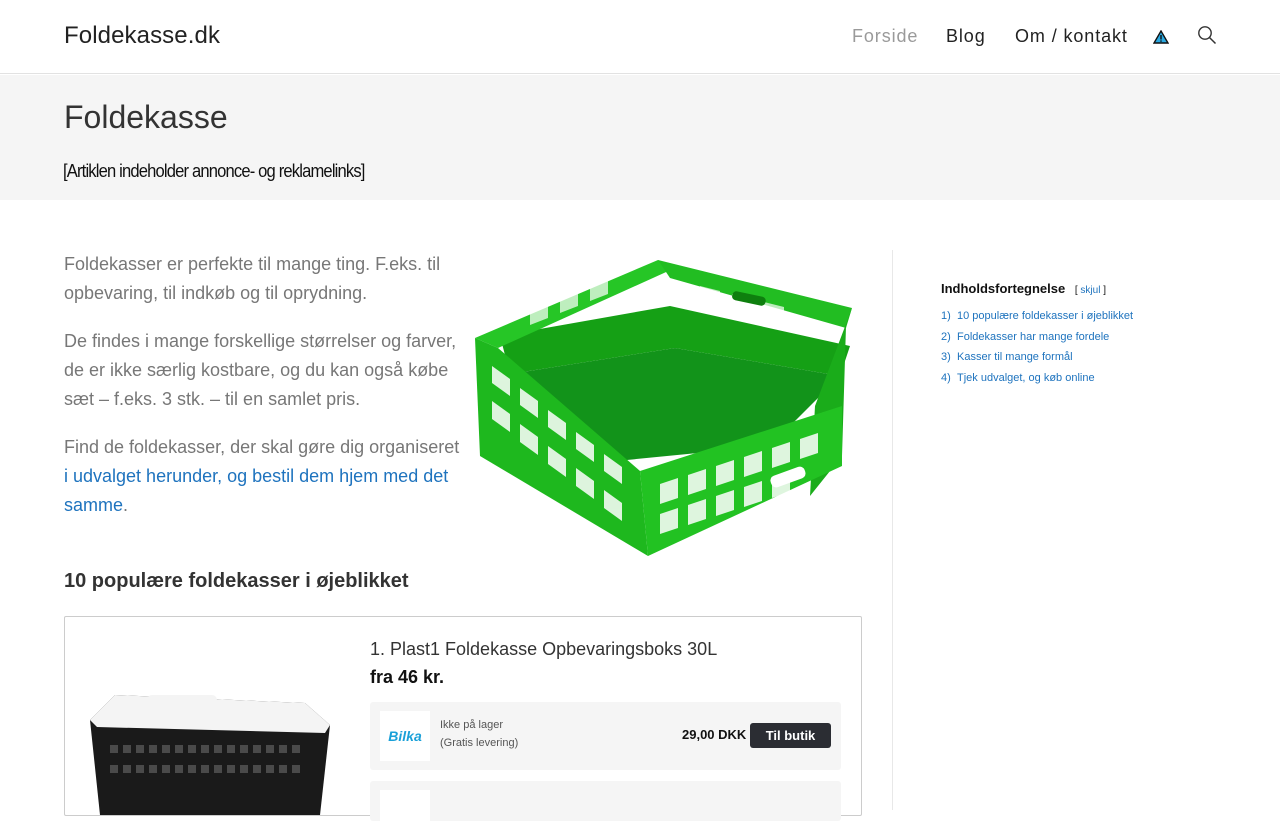 The height and width of the screenshot is (830, 1280). Describe the element at coordinates (714, 734) in the screenshot. I see `offer-price: 29,00 DKK` at that location.